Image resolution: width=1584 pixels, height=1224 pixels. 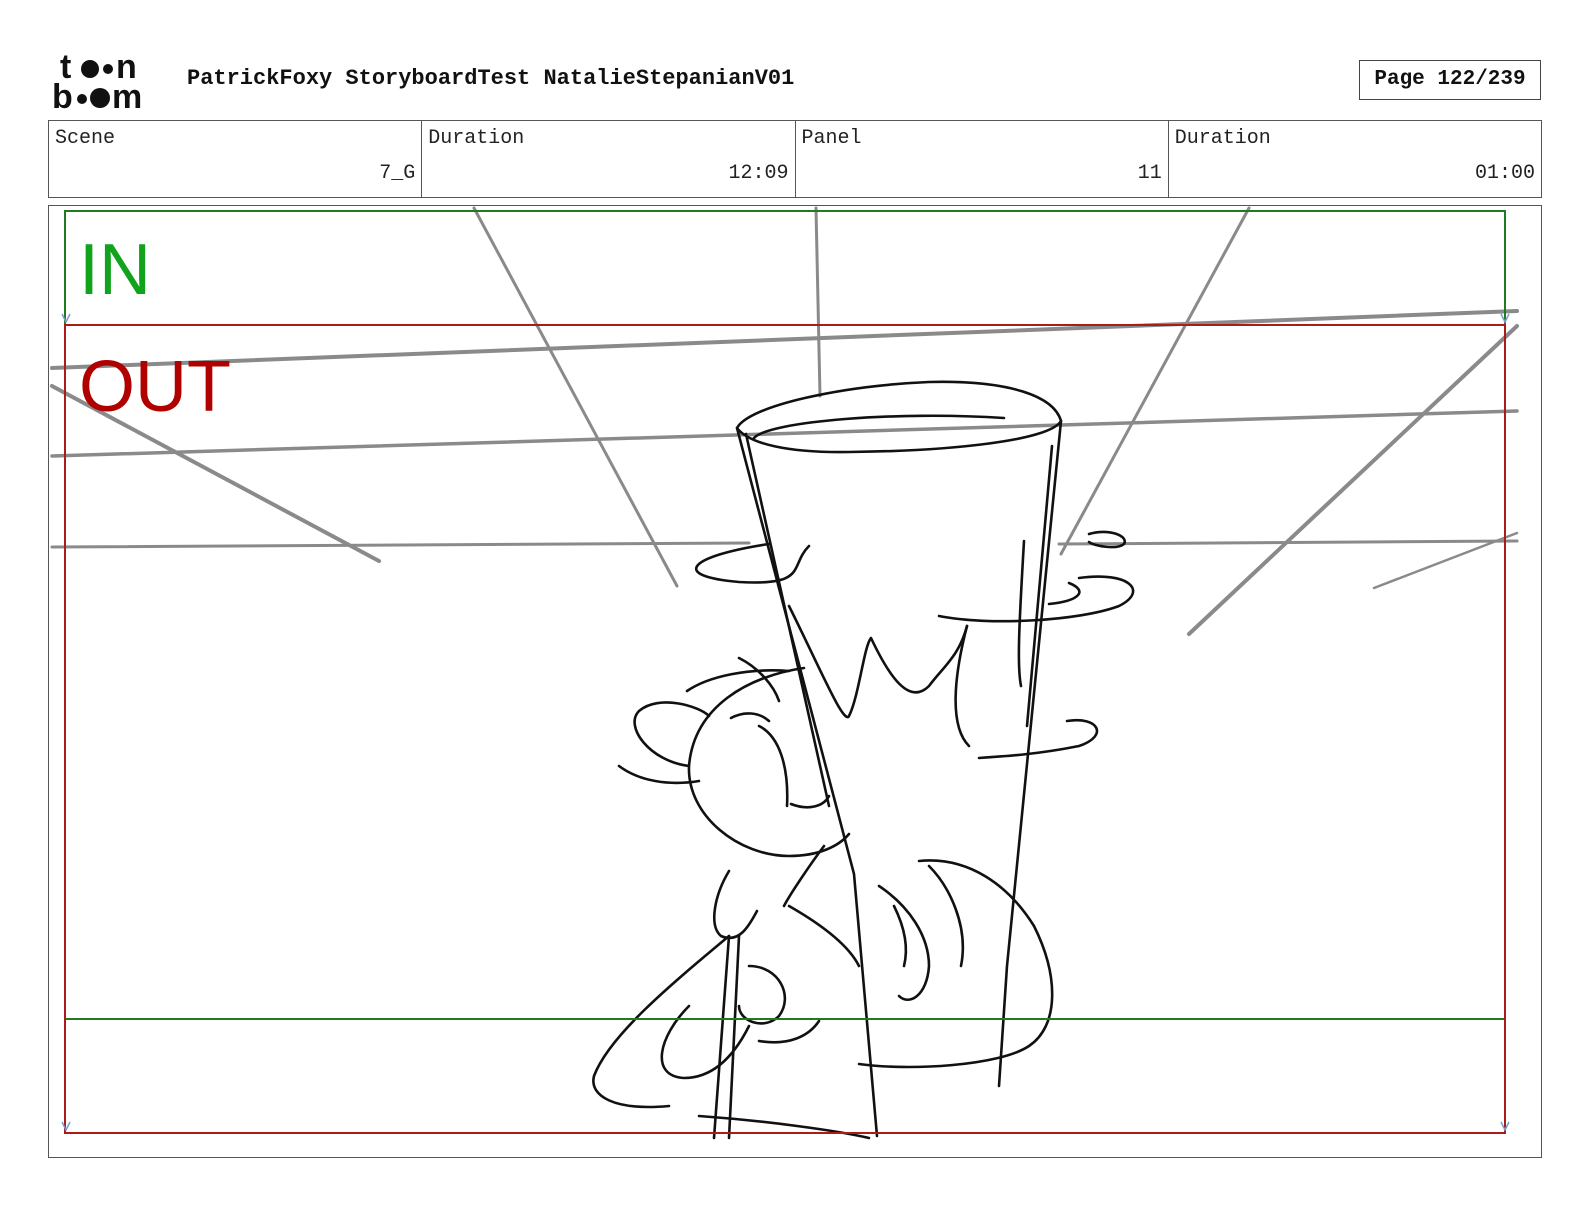 What do you see at coordinates (982, 159) in the screenshot?
I see `panel-cell: Panel 11` at bounding box center [982, 159].